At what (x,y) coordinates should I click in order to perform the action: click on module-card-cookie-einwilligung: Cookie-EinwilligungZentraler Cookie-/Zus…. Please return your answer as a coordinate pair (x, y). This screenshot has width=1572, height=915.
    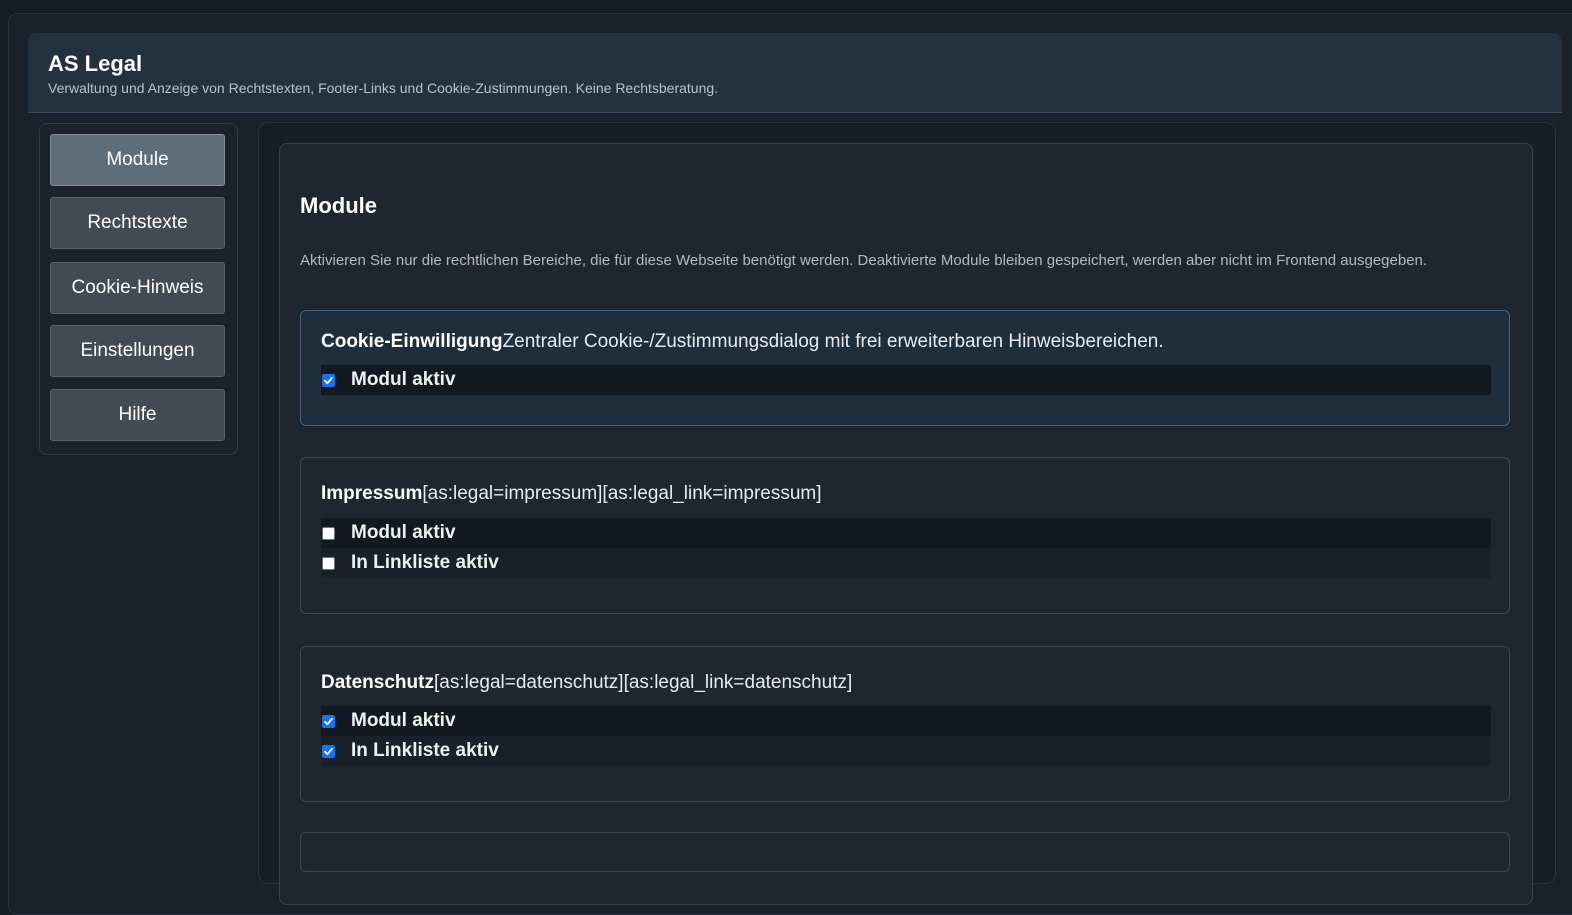
    Looking at the image, I should click on (905, 368).